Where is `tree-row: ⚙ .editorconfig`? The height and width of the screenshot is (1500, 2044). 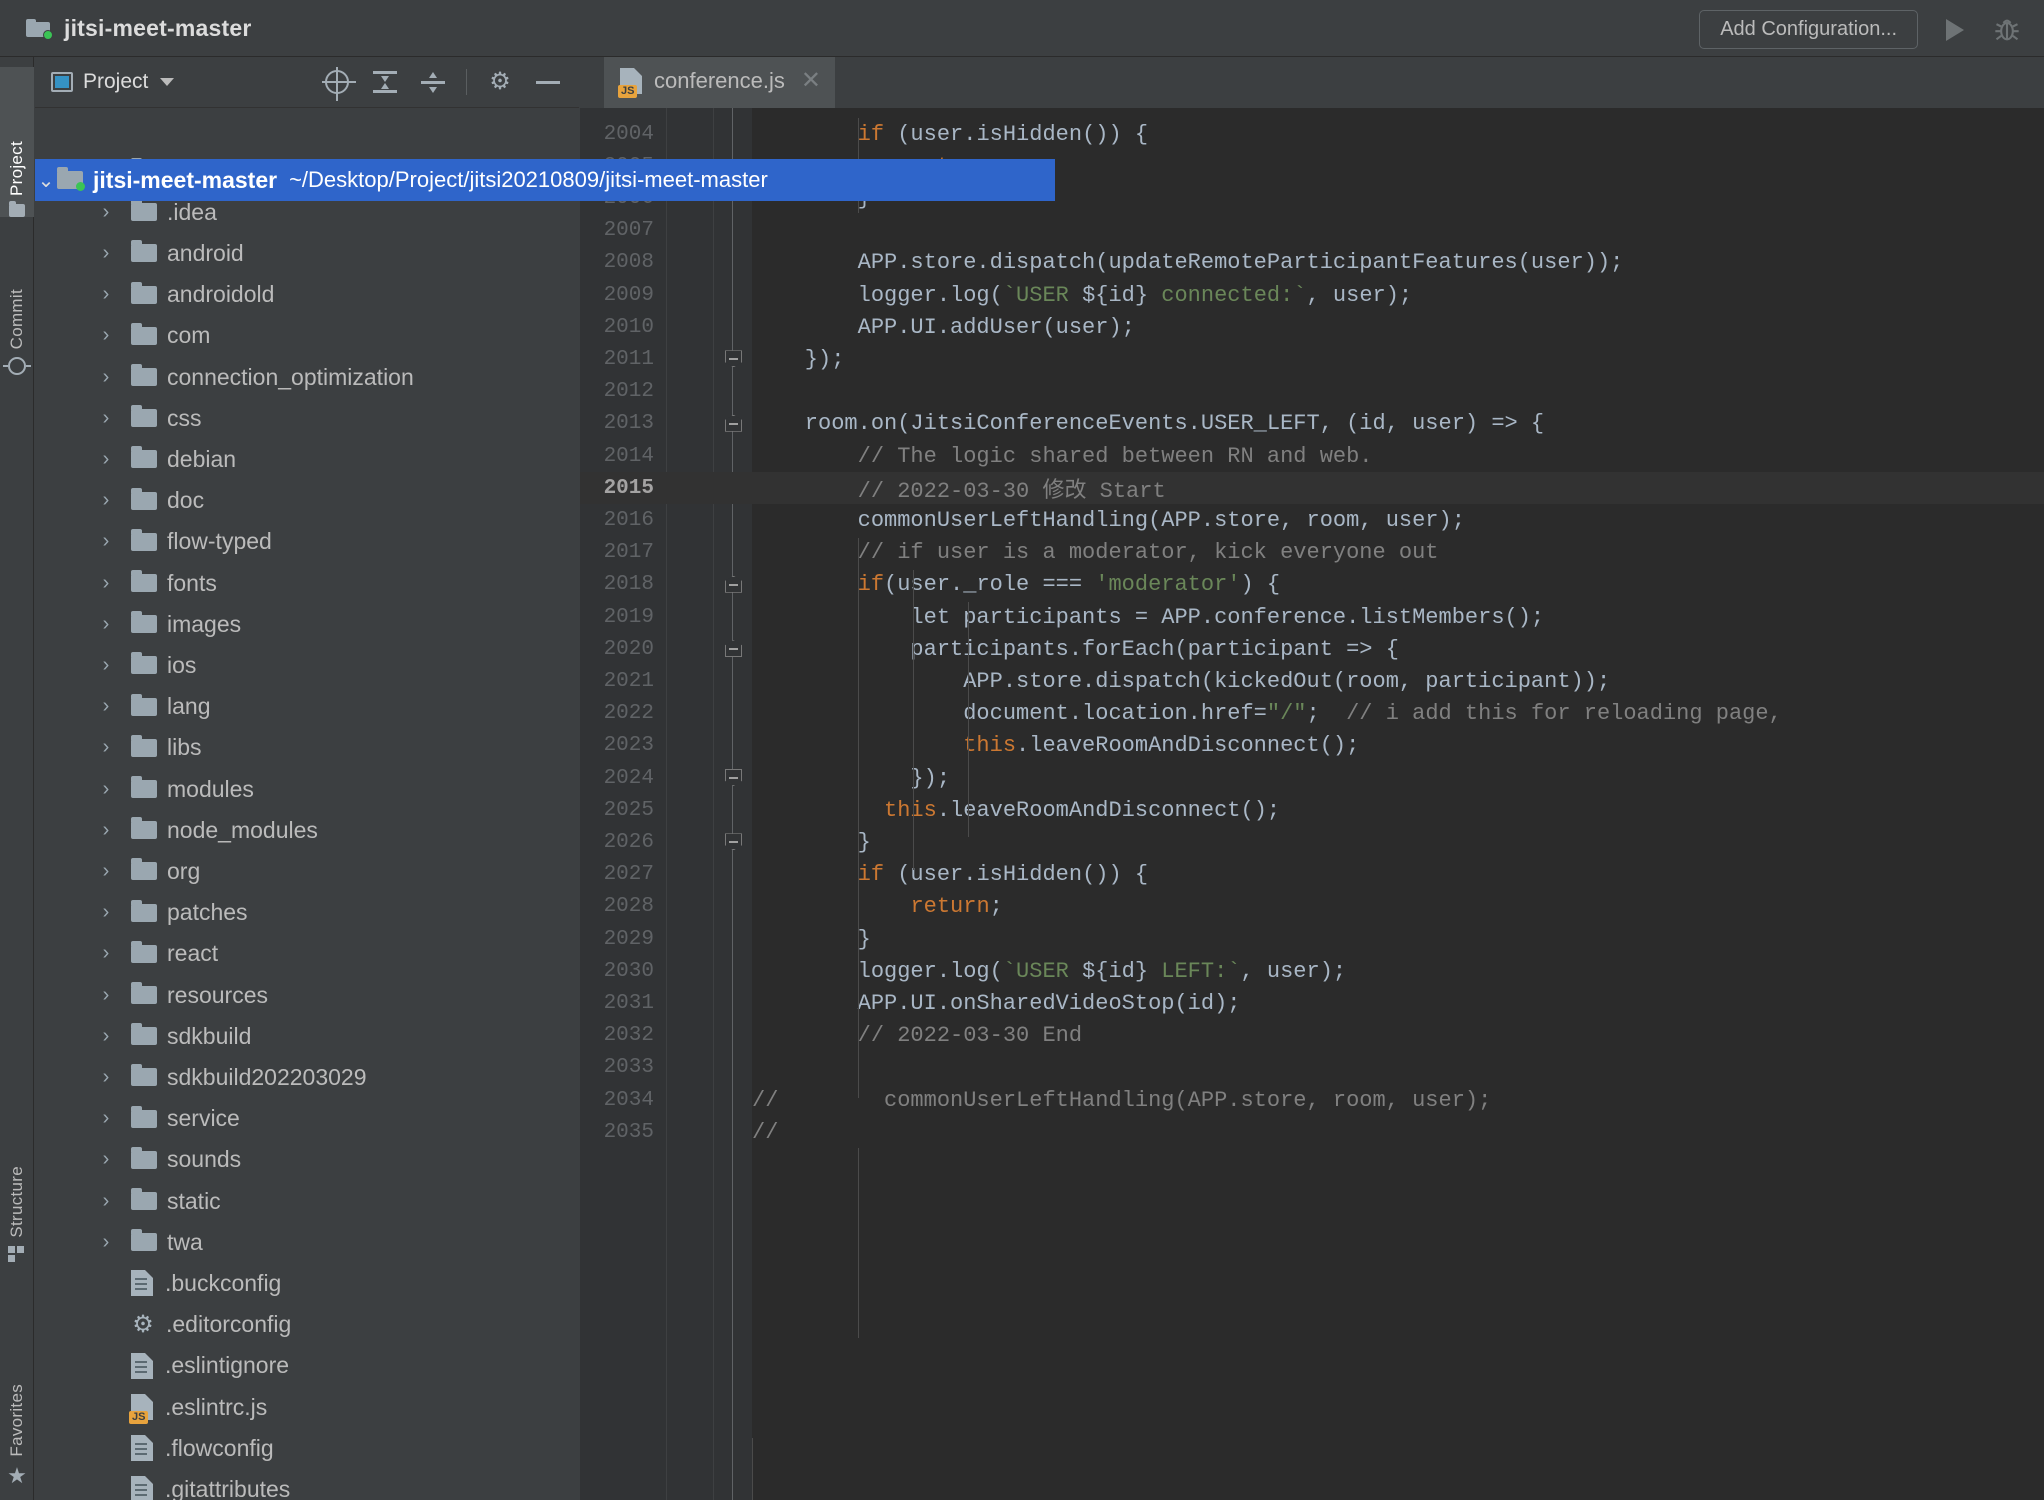
tree-row: ⚙ .editorconfig is located at coordinates (163, 1325).